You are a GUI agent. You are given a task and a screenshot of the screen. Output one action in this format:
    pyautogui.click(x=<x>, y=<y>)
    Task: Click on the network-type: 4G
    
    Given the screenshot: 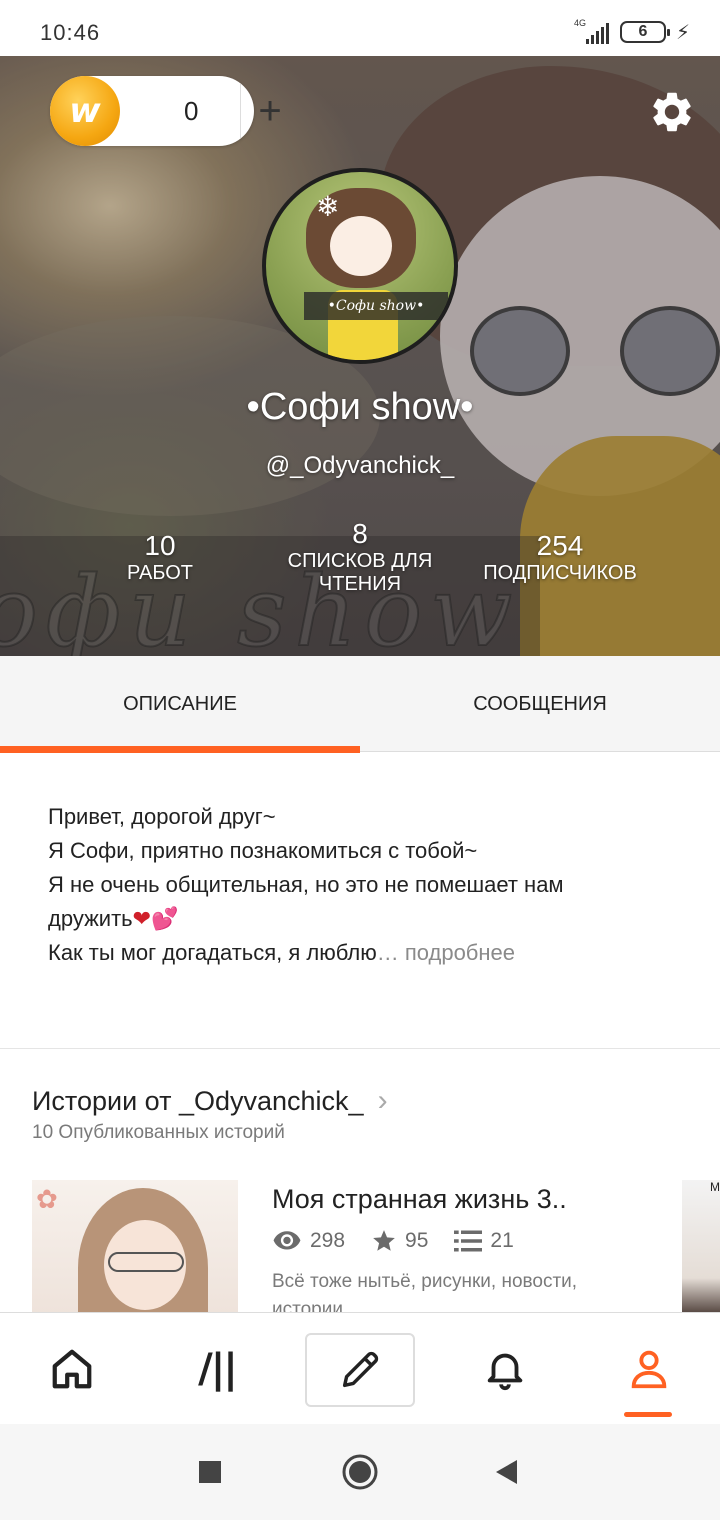 What is the action you would take?
    pyautogui.click(x=579, y=23)
    